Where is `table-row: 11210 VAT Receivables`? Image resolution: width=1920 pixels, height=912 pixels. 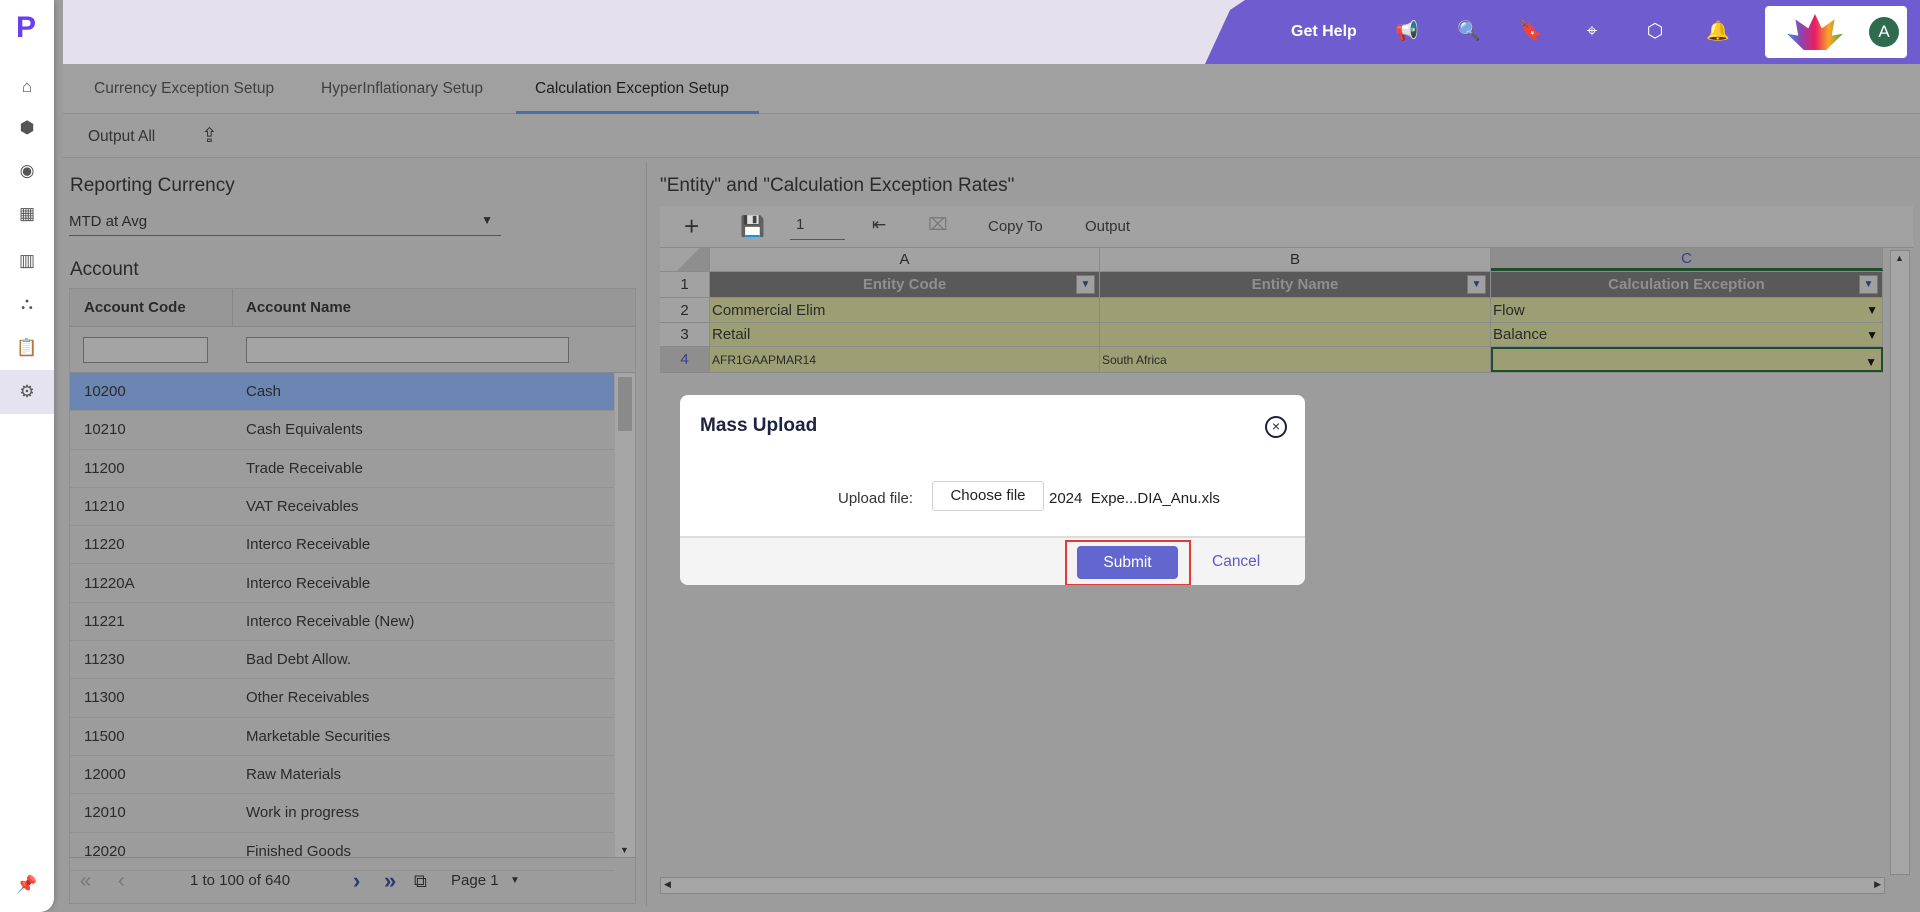 table-row: 11210 VAT Receivables is located at coordinates (342, 507).